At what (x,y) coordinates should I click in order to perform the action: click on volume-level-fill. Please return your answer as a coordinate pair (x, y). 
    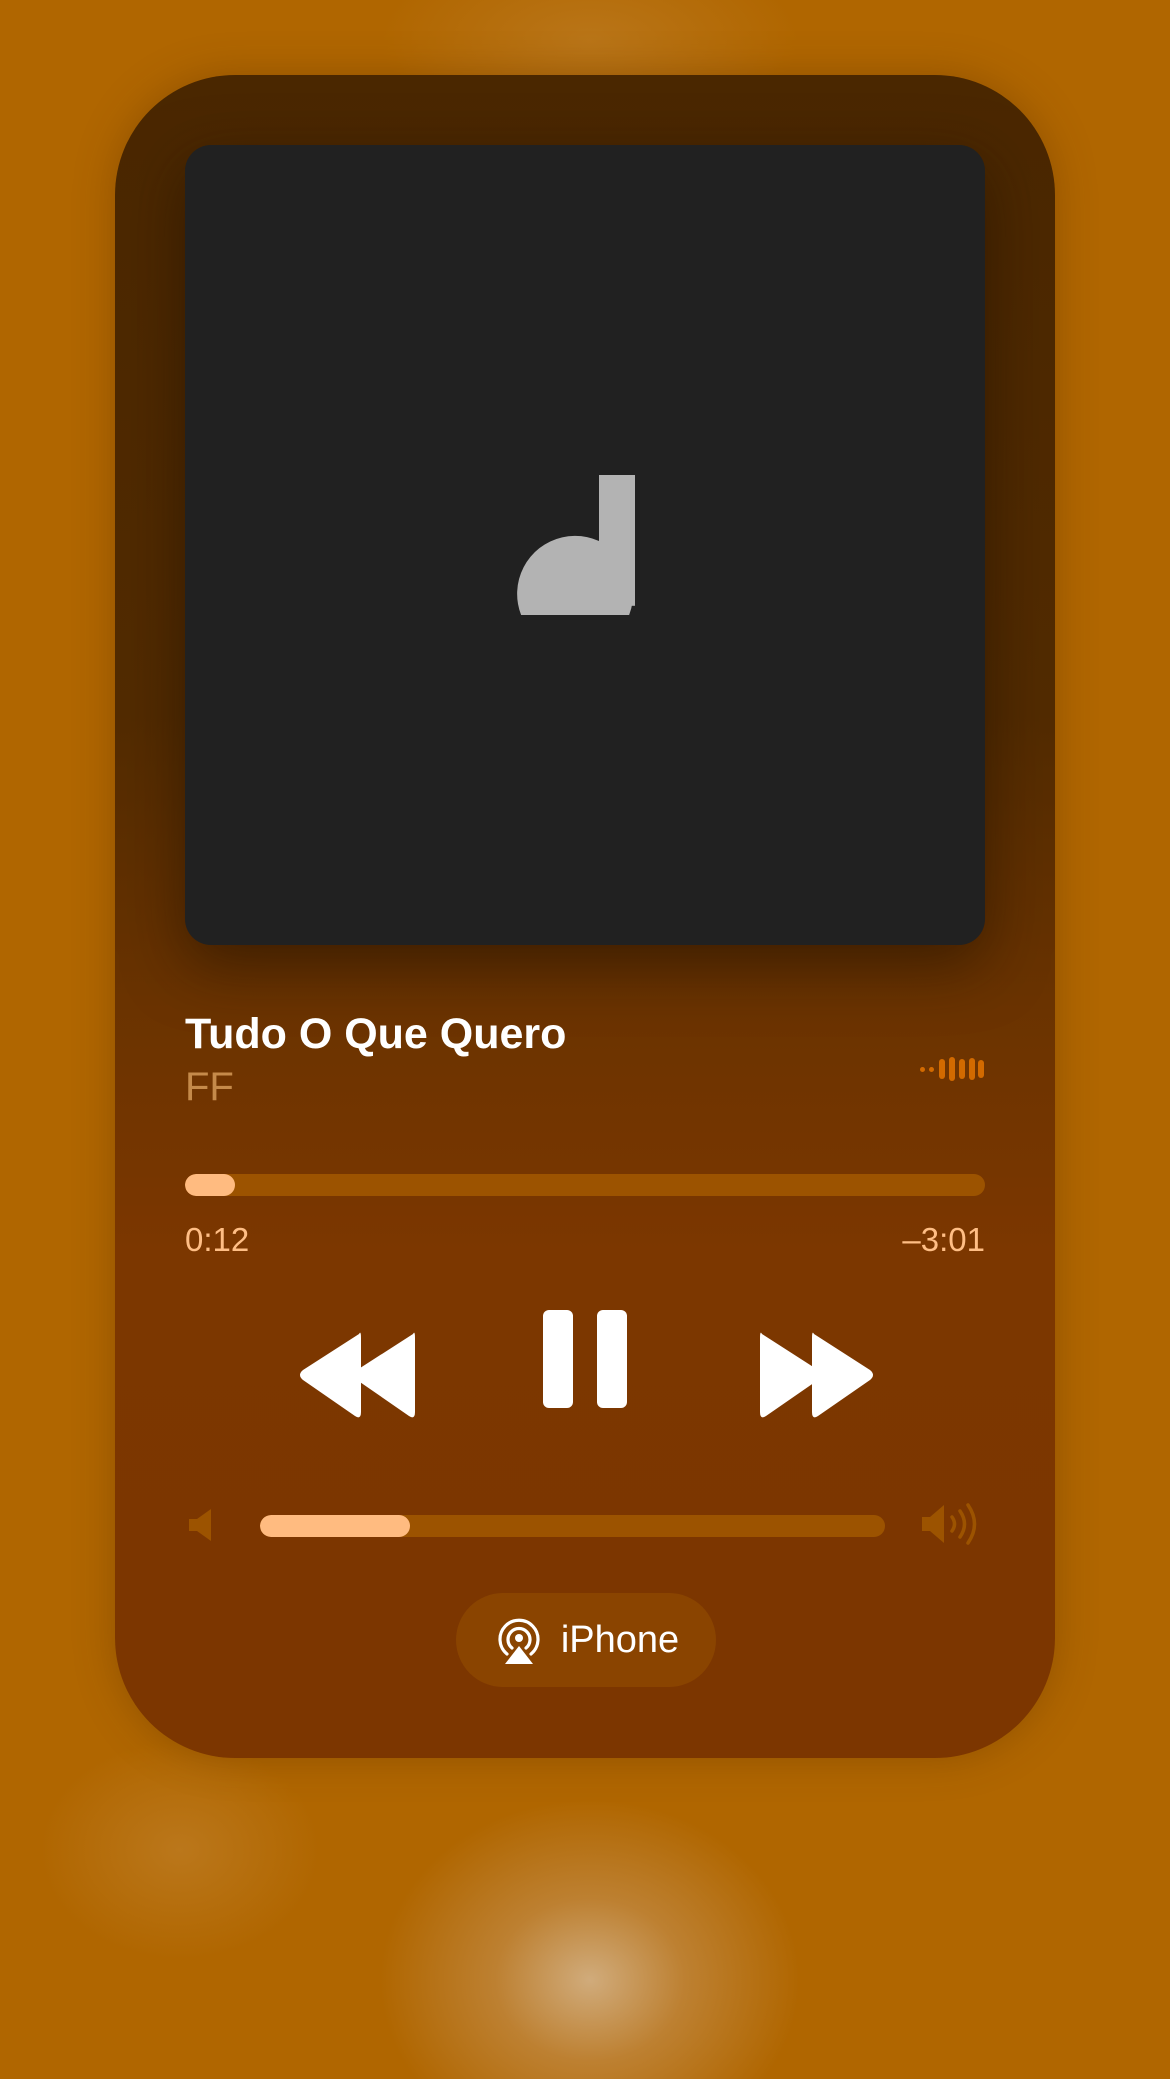
    Looking at the image, I should click on (335, 1526).